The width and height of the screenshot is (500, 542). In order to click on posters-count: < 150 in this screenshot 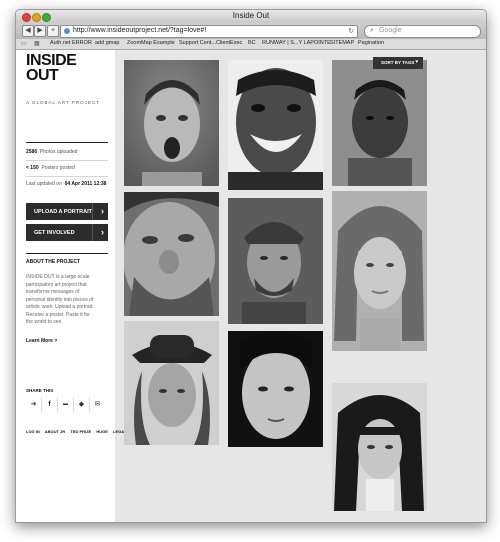, I will do `click(32, 168)`.